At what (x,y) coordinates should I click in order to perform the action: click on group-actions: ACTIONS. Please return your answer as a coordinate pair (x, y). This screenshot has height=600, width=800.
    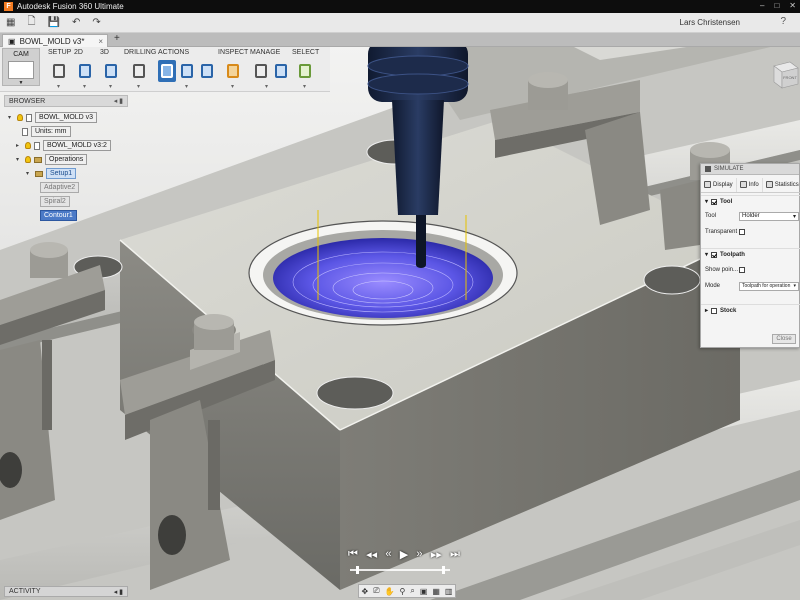
    Looking at the image, I should click on (173, 52).